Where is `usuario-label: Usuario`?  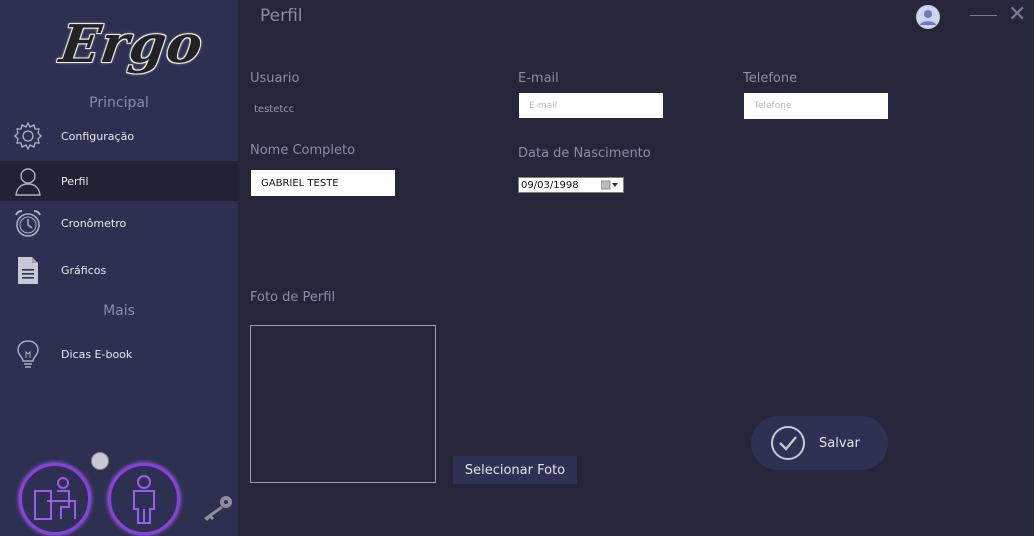
usuario-label: Usuario is located at coordinates (275, 78).